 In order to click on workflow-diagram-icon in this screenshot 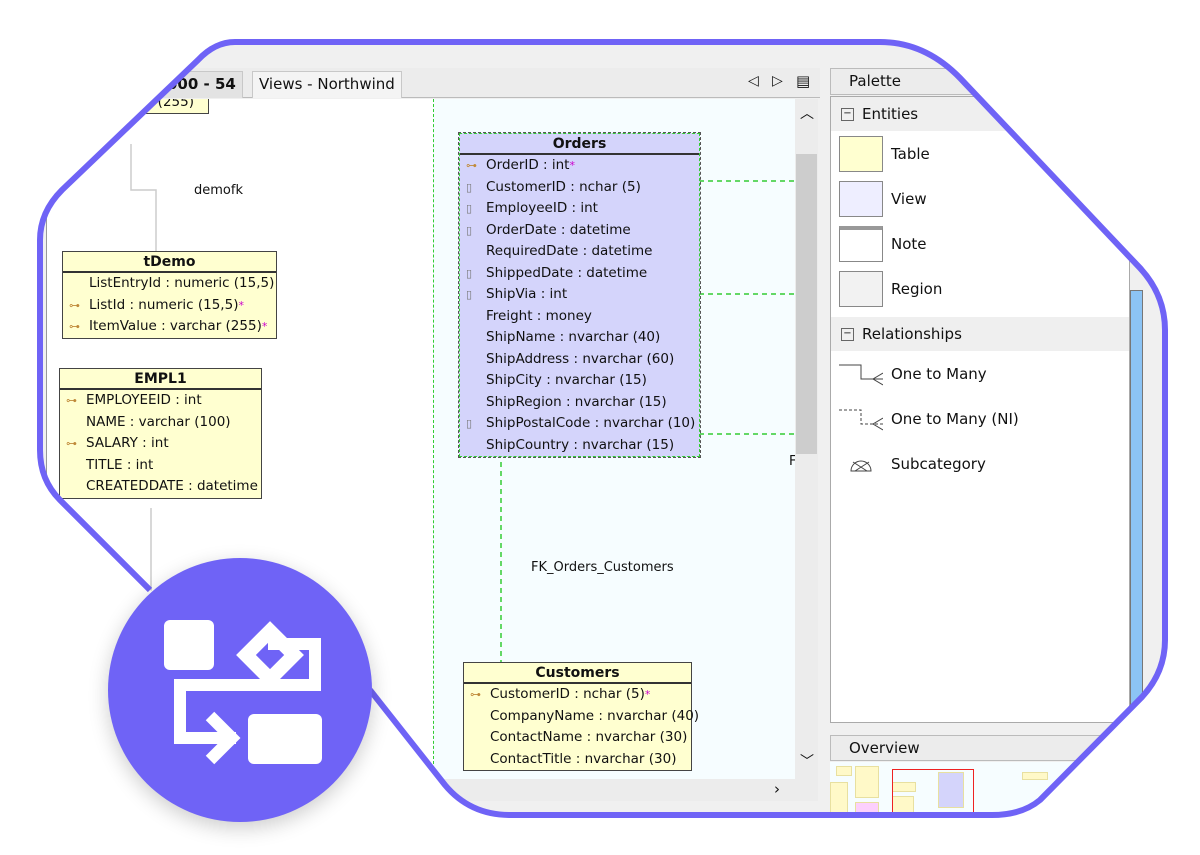, I will do `click(243, 692)`.